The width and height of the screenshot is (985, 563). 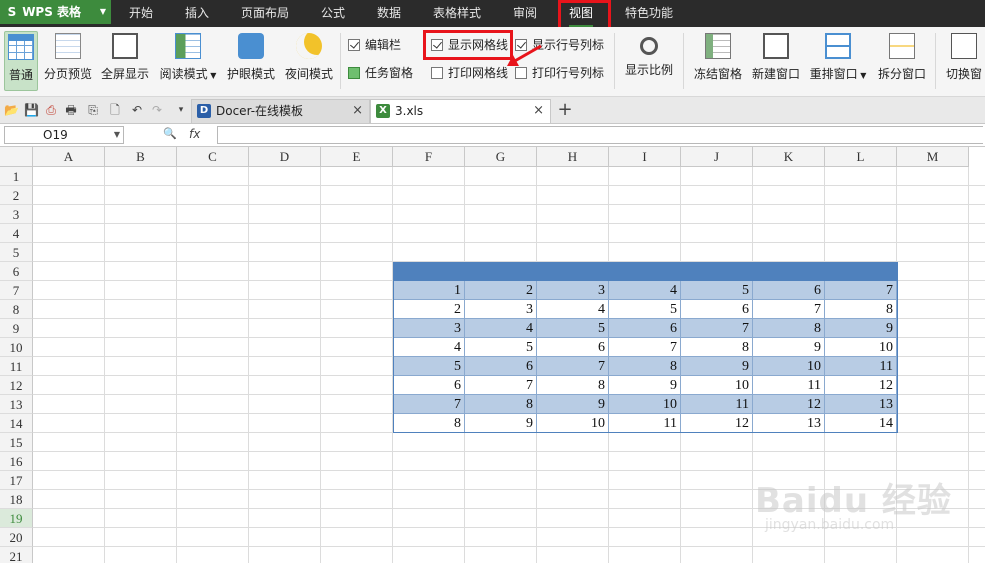 I want to click on select-all-corner, so click(x=16, y=157).